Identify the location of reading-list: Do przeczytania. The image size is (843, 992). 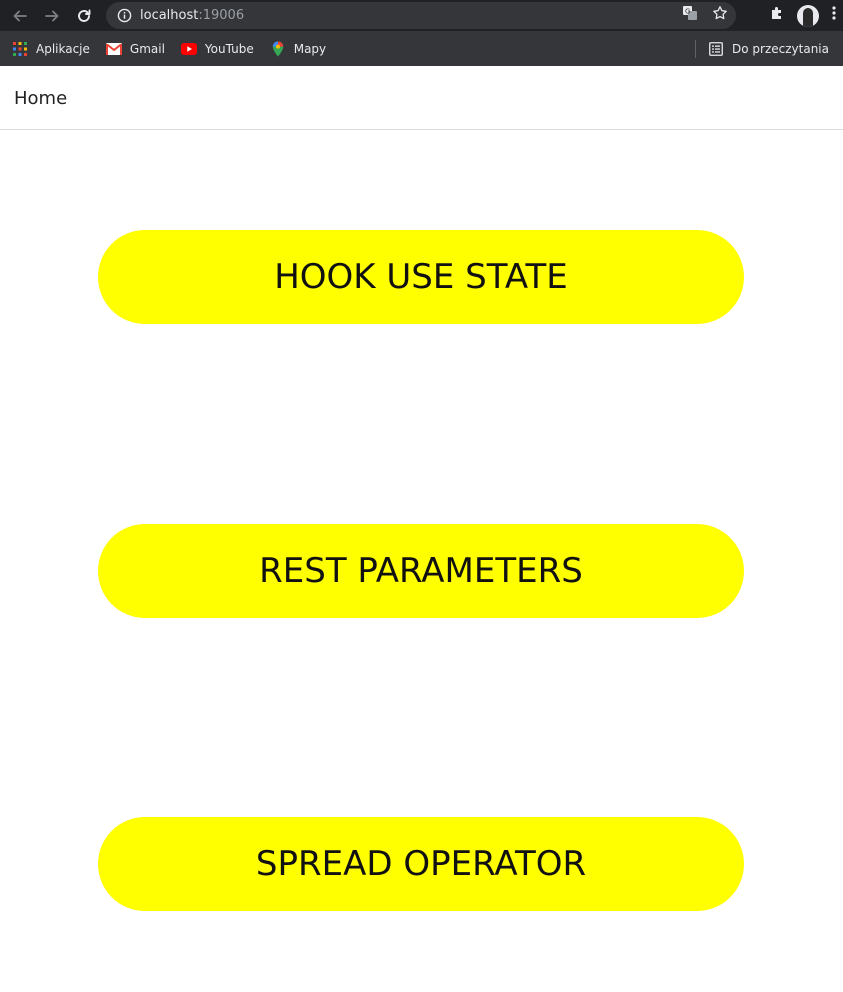
(762, 48).